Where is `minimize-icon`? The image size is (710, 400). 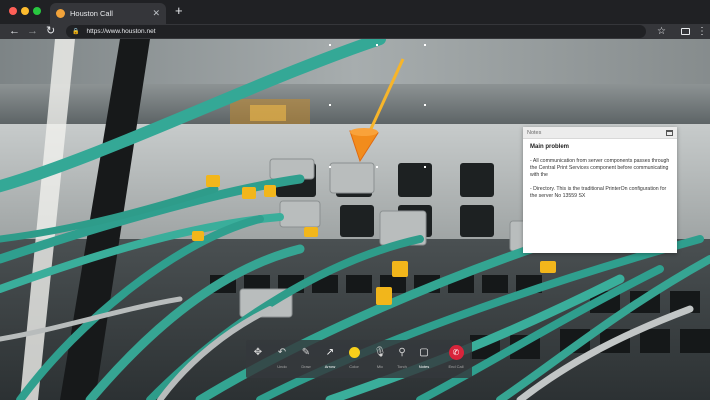
minimize-icon is located at coordinates (669, 132).